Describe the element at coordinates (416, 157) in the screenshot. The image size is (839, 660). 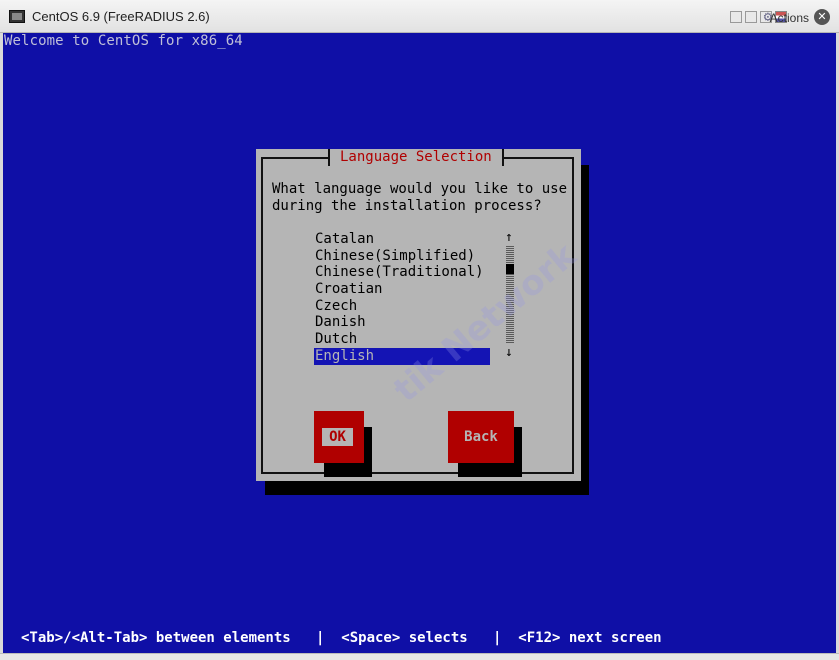
I see `dialog-title: Language Selection` at that location.